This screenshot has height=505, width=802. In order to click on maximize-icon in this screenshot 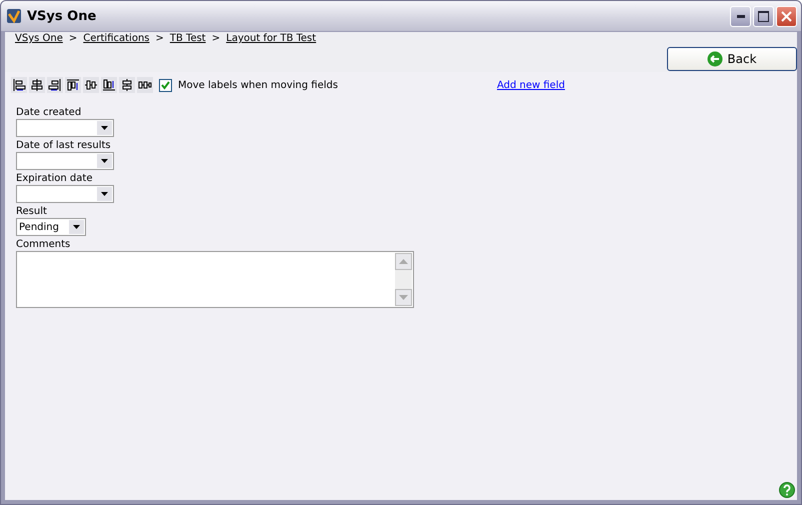, I will do `click(763, 16)`.